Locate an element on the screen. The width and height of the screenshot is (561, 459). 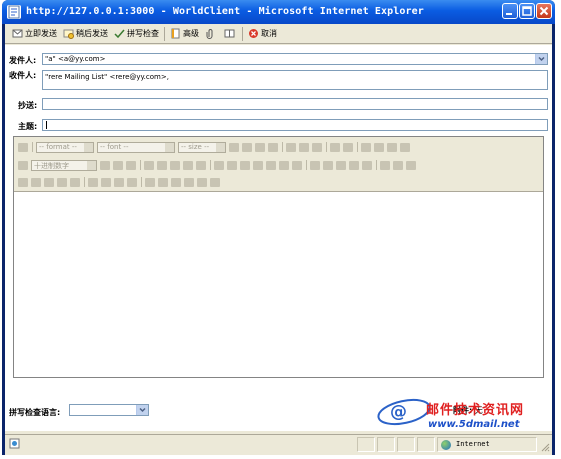
address-book-button is located at coordinates (230, 34).